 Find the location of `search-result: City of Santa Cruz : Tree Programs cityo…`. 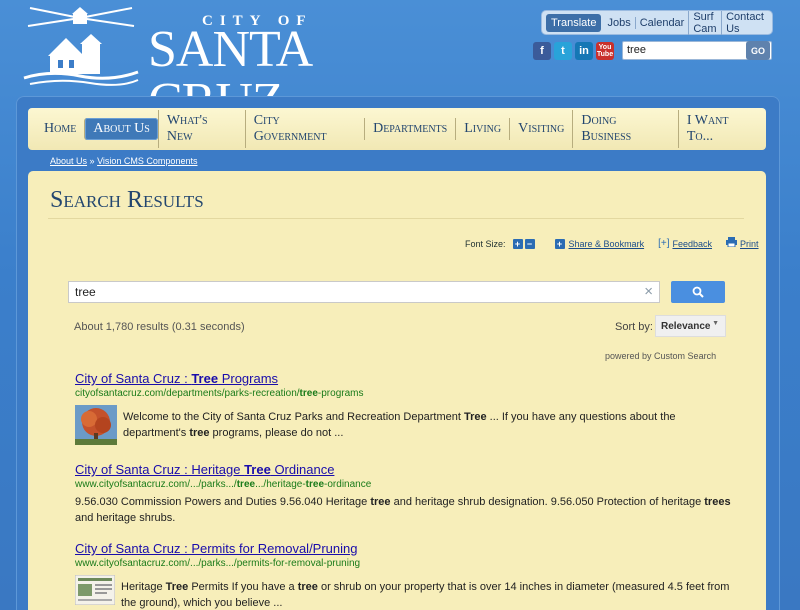

search-result: City of Santa Cruz : Tree Programs cityo… is located at coordinates (405, 408).